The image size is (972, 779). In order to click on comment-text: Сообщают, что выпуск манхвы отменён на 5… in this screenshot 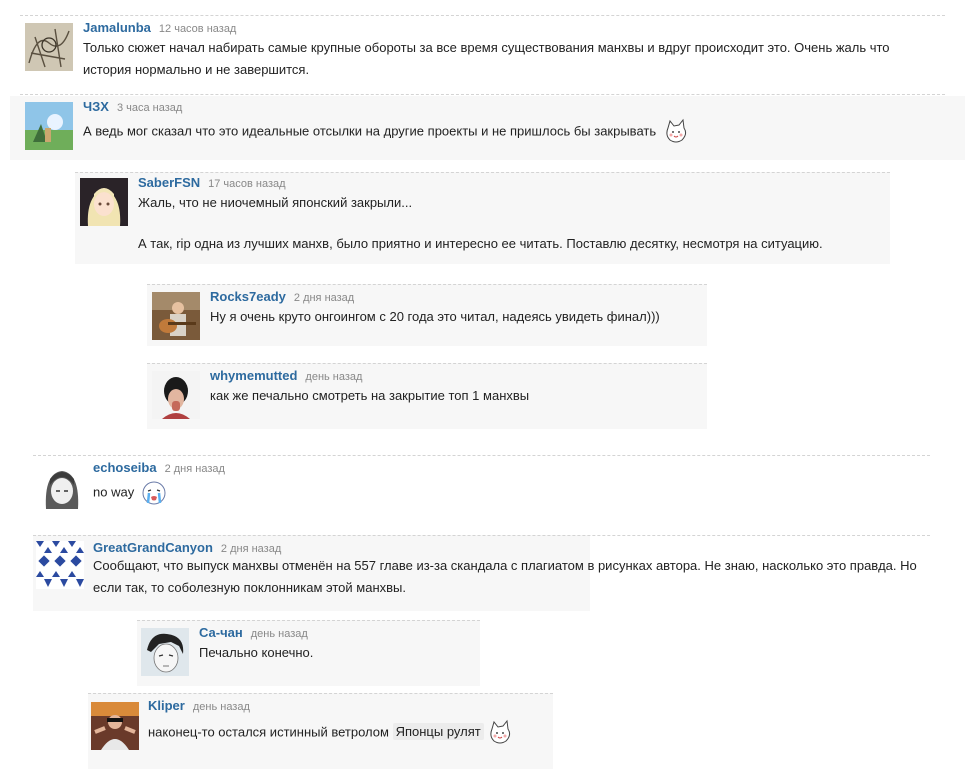, I will do `click(505, 576)`.